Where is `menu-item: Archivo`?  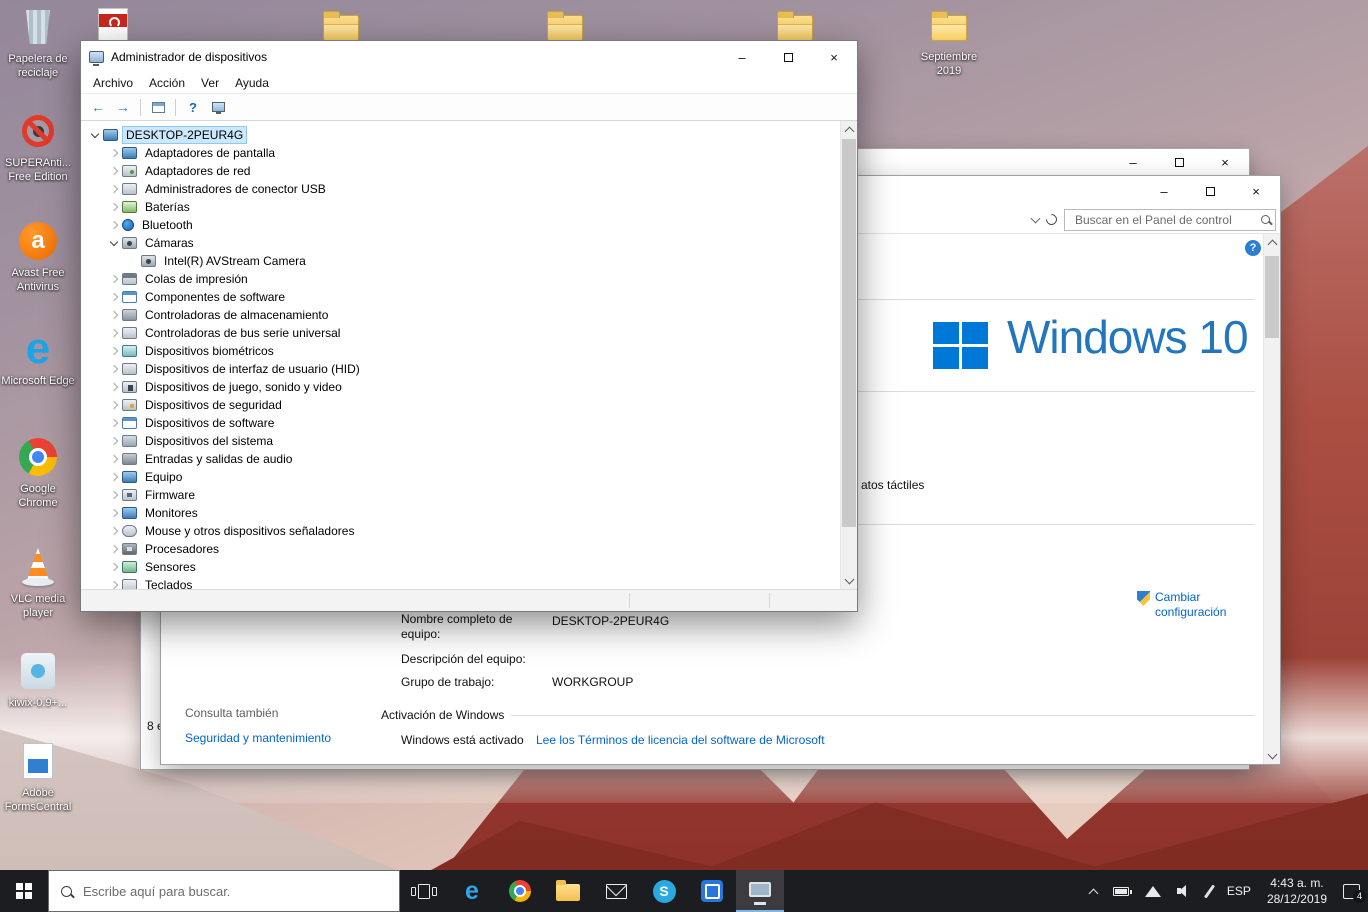
menu-item: Archivo is located at coordinates (113, 83).